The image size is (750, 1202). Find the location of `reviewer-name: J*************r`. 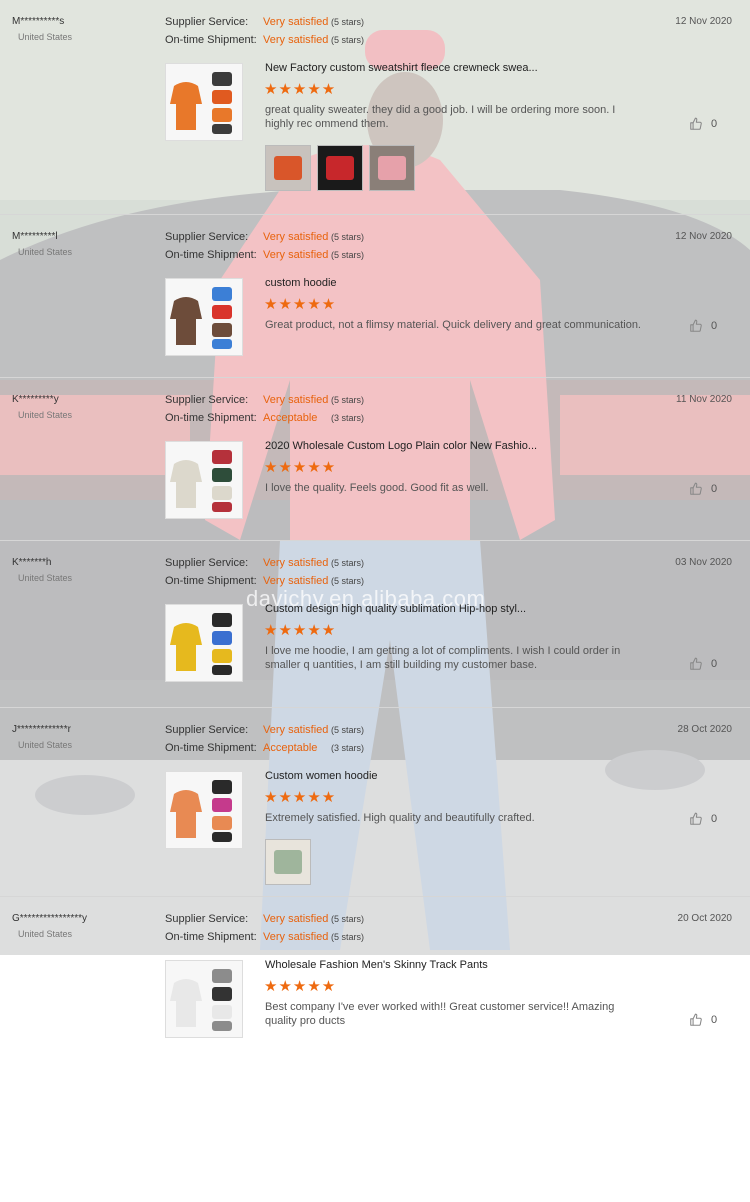

reviewer-name: J*************r is located at coordinates (41, 729).